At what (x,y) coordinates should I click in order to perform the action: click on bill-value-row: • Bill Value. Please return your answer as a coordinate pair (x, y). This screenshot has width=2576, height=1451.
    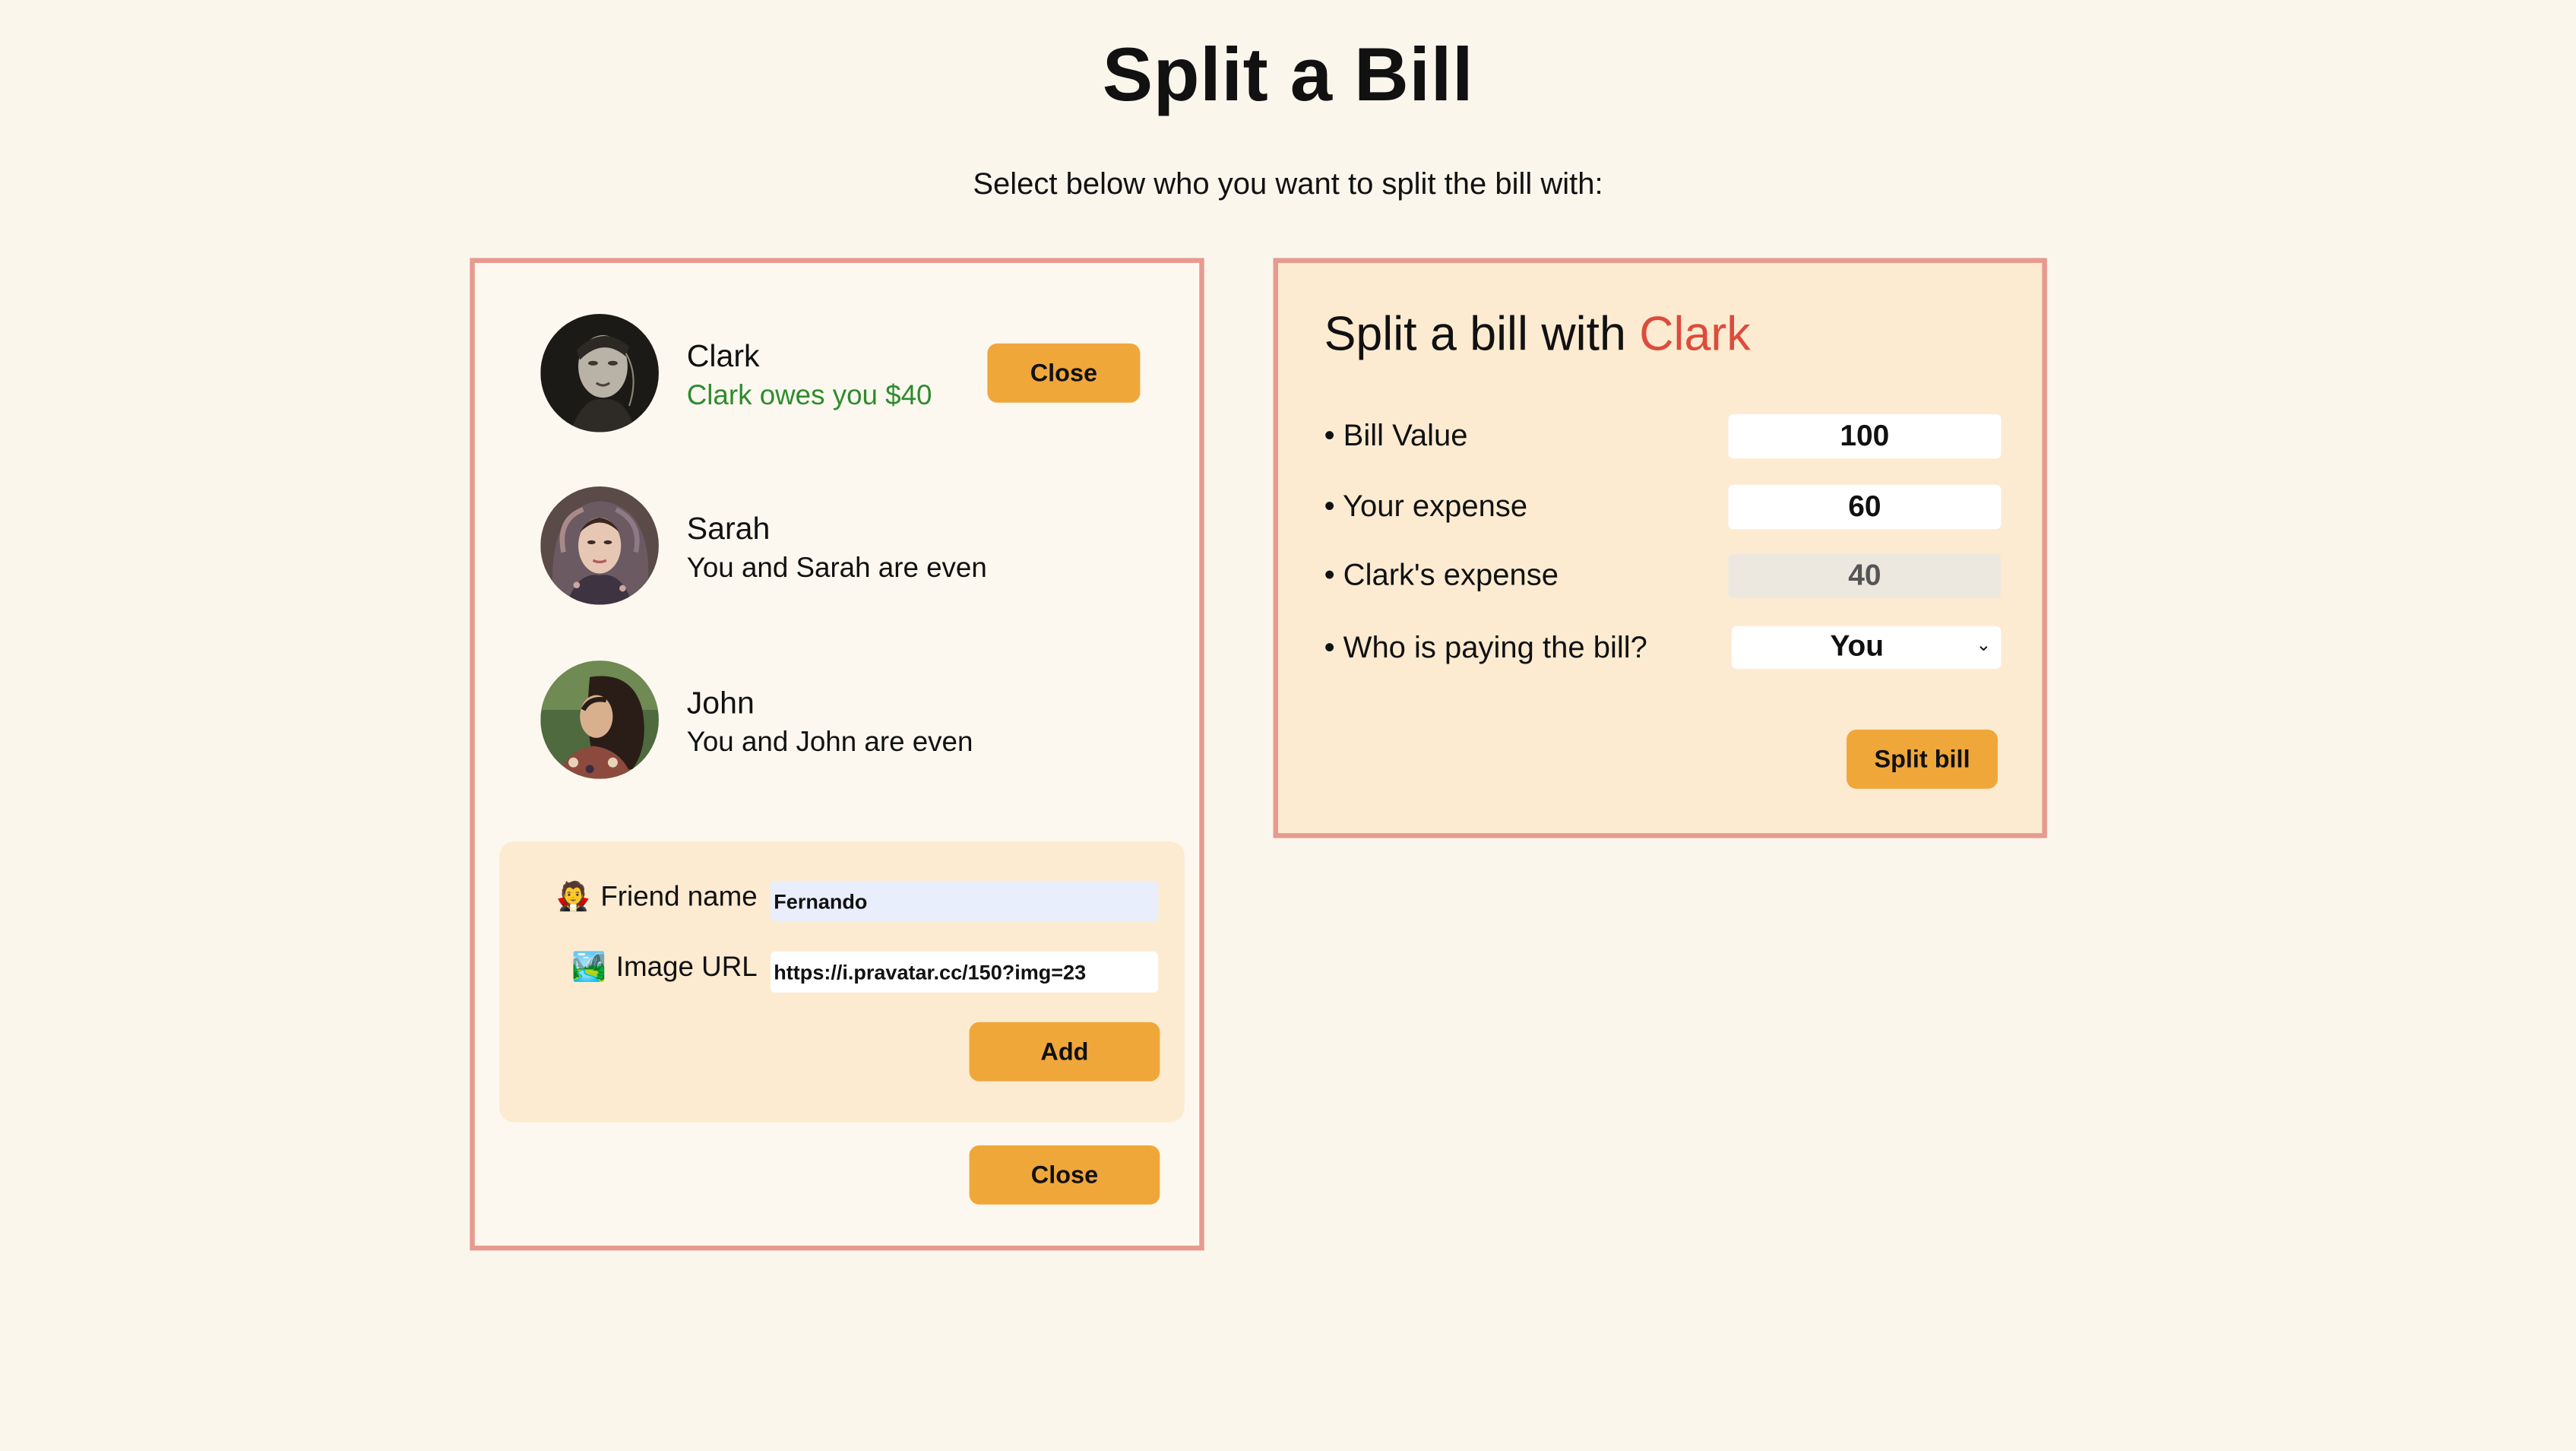
    Looking at the image, I should click on (1663, 437).